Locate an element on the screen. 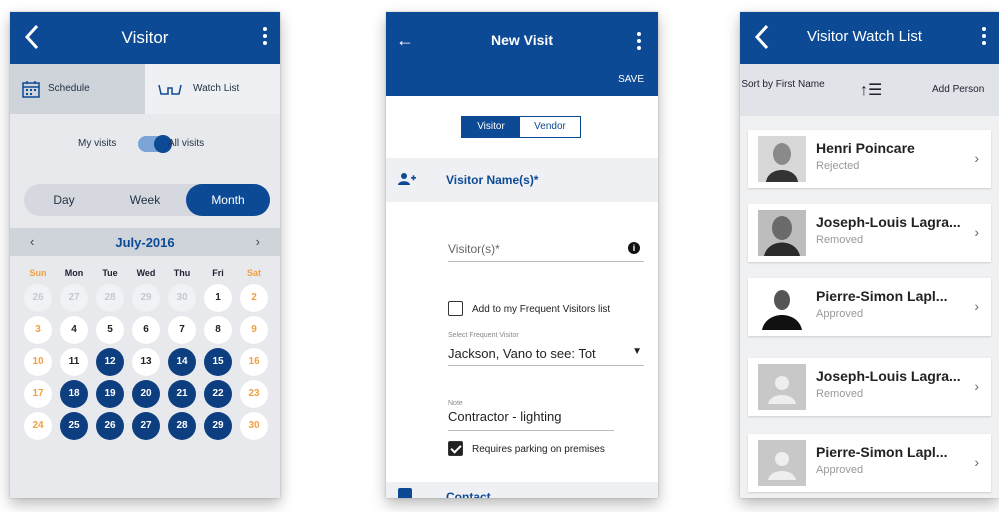 This screenshot has height=512, width=999. calendar-day: 10 is located at coordinates (38, 362).